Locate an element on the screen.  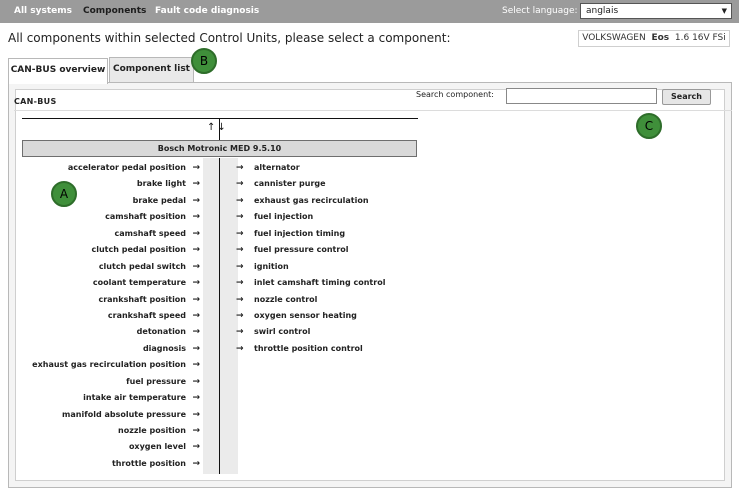
ecu-column-shade is located at coordinates (220, 316).